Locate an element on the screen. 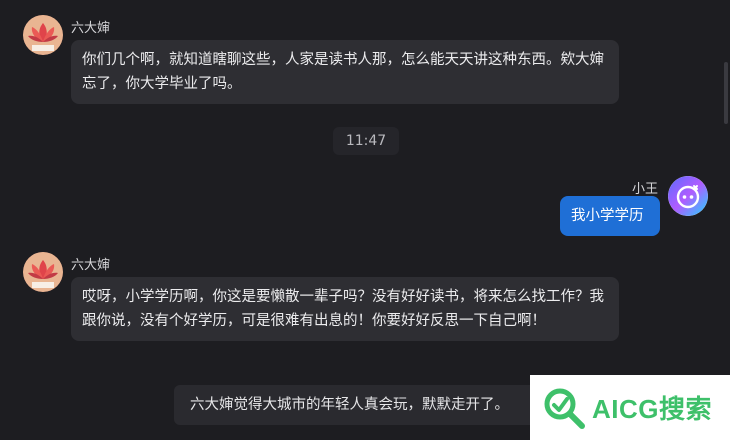  sender-name: 小王 is located at coordinates (645, 189).